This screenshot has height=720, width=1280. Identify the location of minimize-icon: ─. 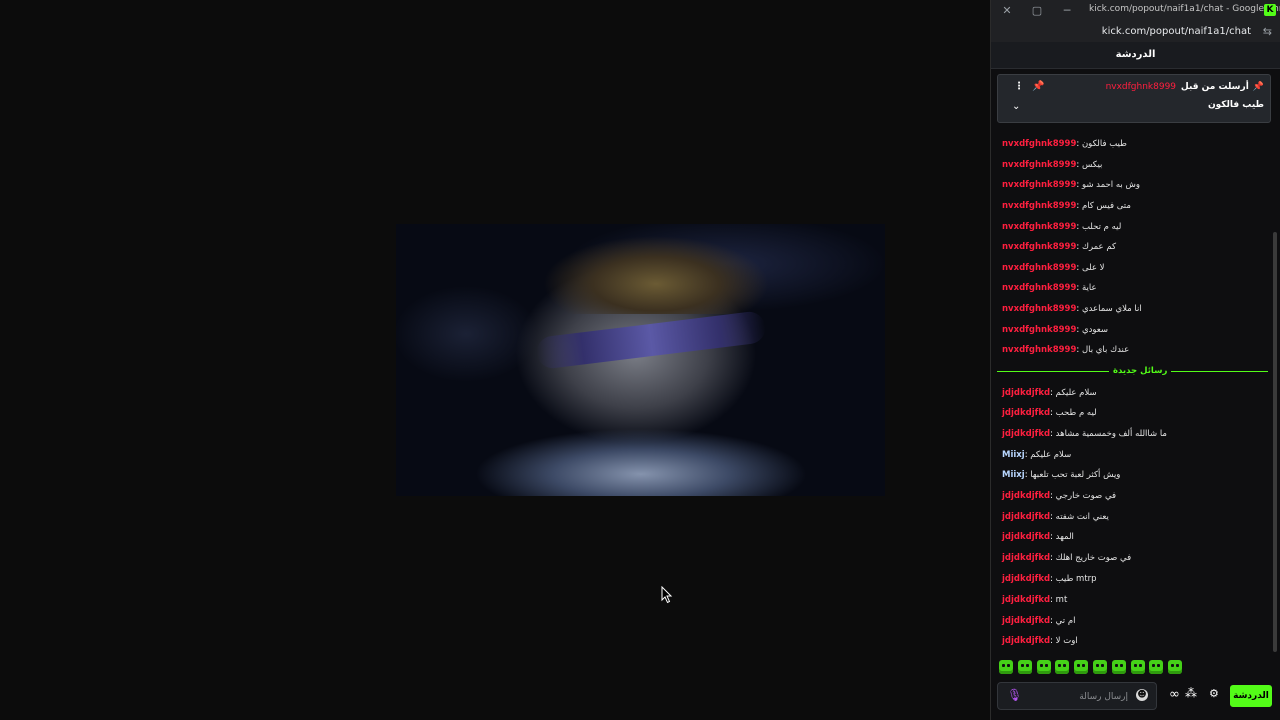
(1067, 11).